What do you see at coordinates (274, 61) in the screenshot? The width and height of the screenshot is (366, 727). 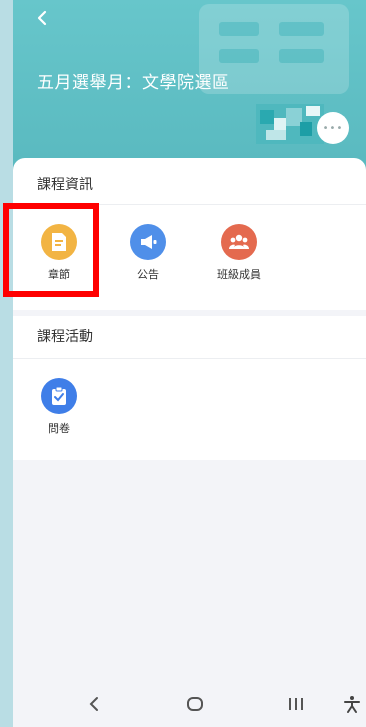 I see `chat-watermark-icon` at bounding box center [274, 61].